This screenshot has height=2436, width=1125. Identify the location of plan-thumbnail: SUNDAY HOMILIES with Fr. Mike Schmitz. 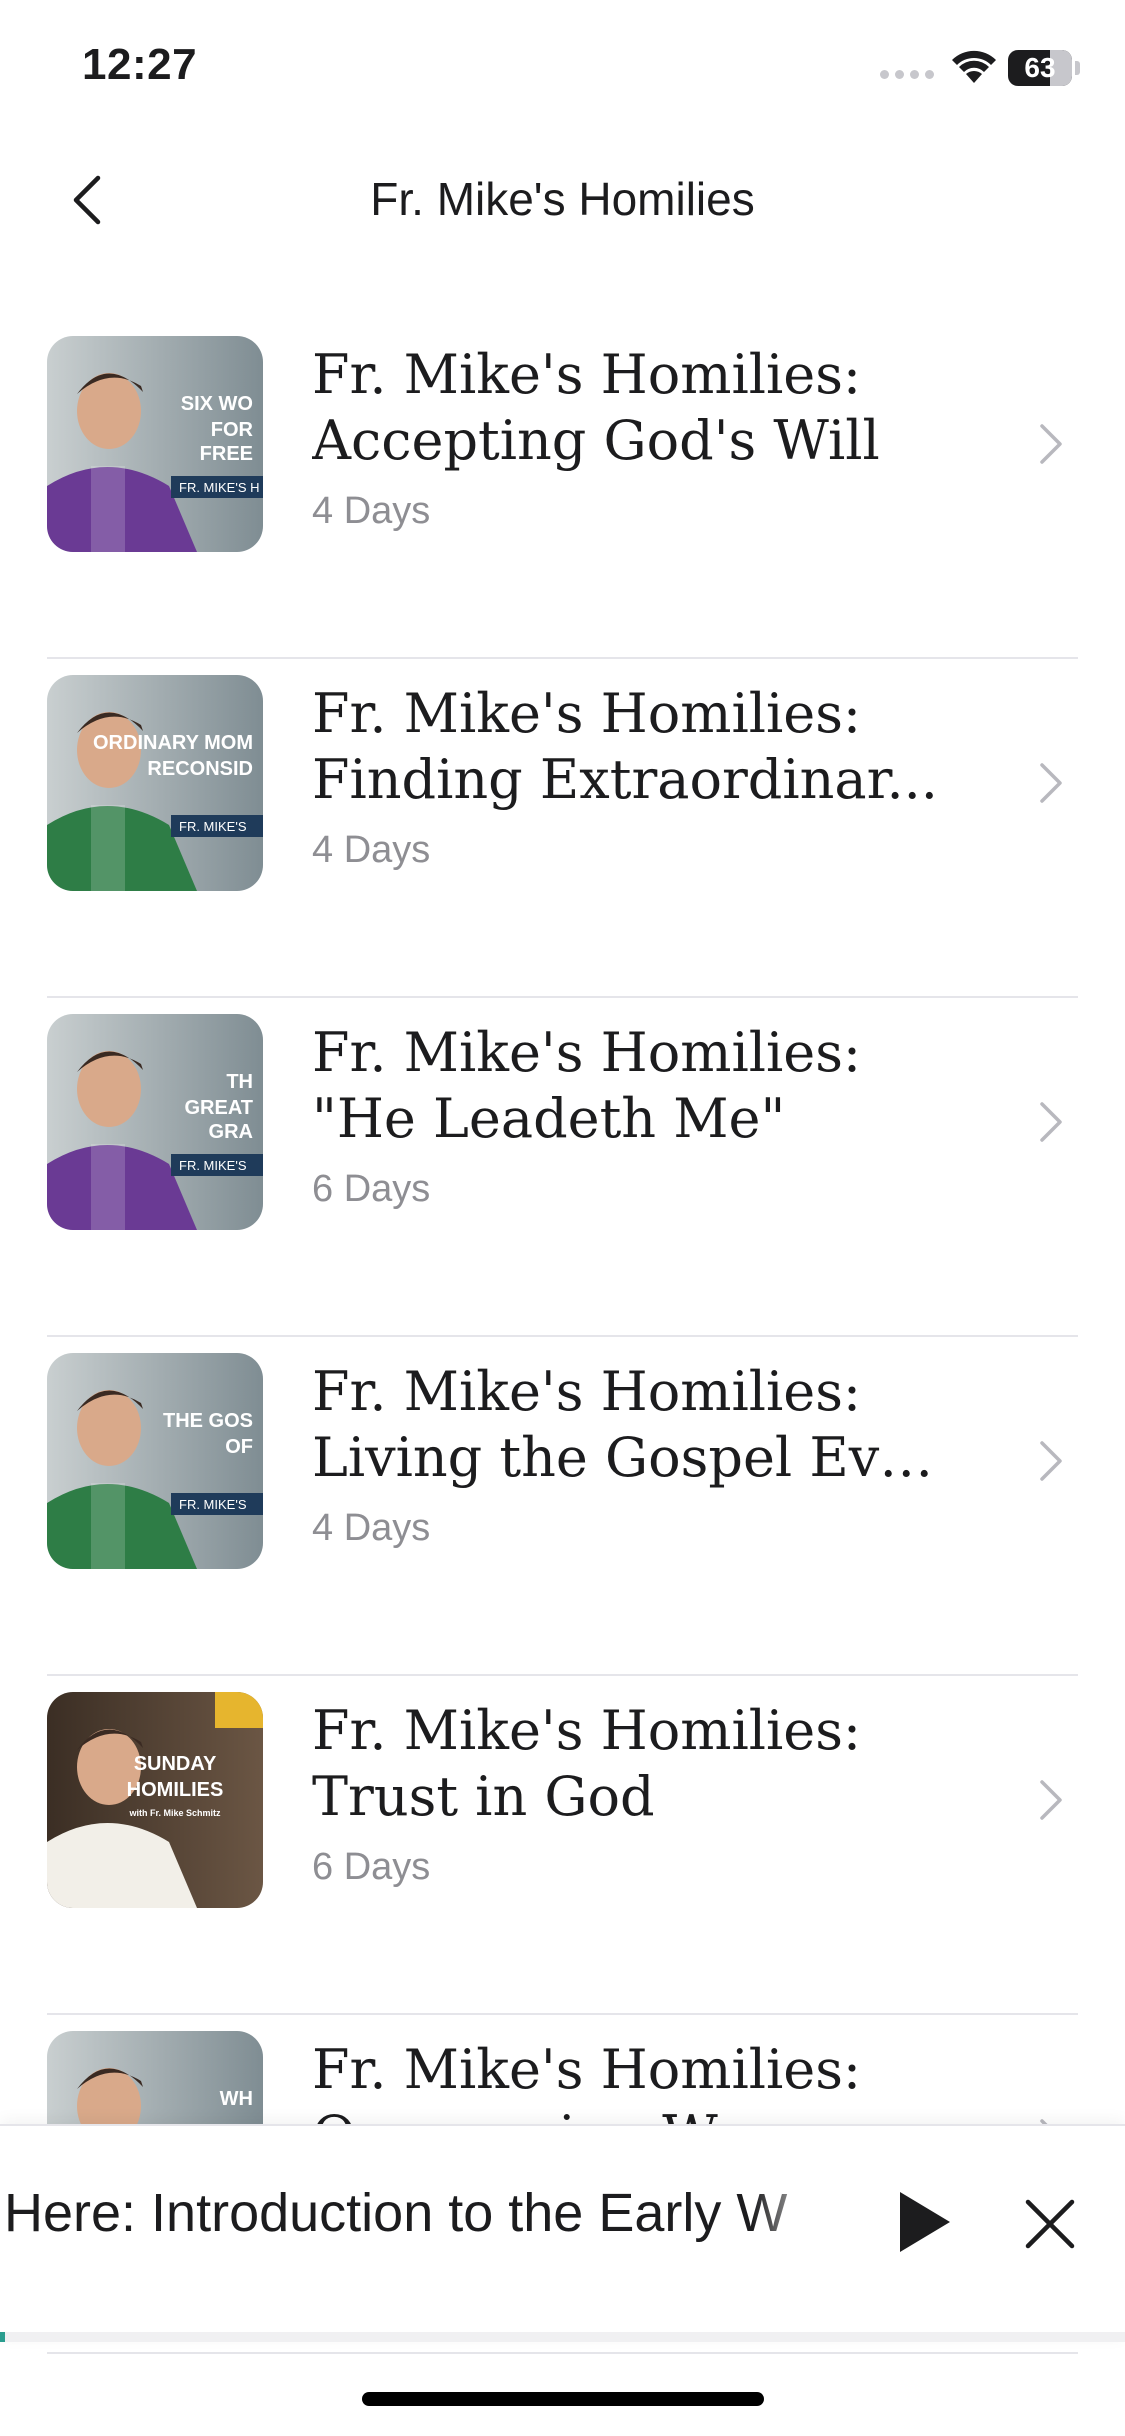
(155, 1800).